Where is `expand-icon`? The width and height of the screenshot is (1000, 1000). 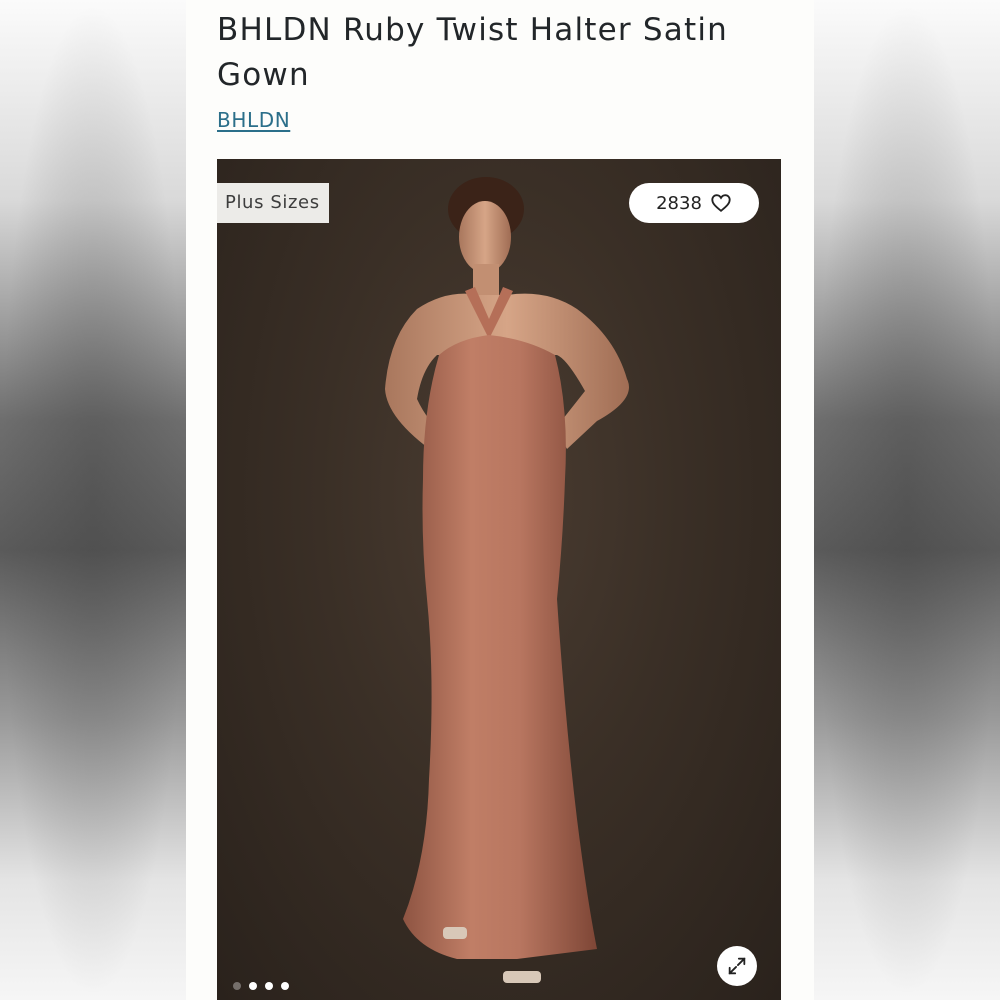 expand-icon is located at coordinates (737, 966).